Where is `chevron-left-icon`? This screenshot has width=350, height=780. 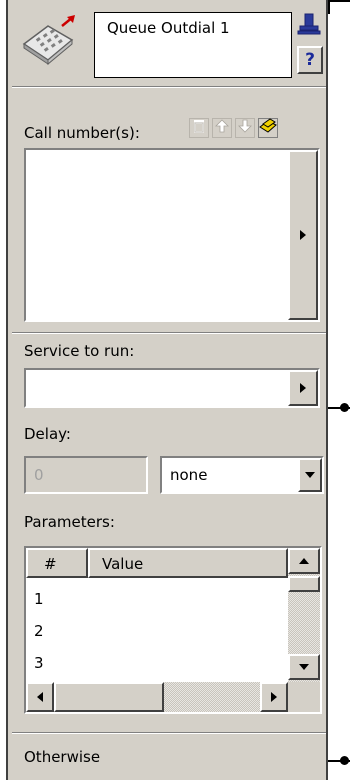 chevron-left-icon is located at coordinates (40, 697).